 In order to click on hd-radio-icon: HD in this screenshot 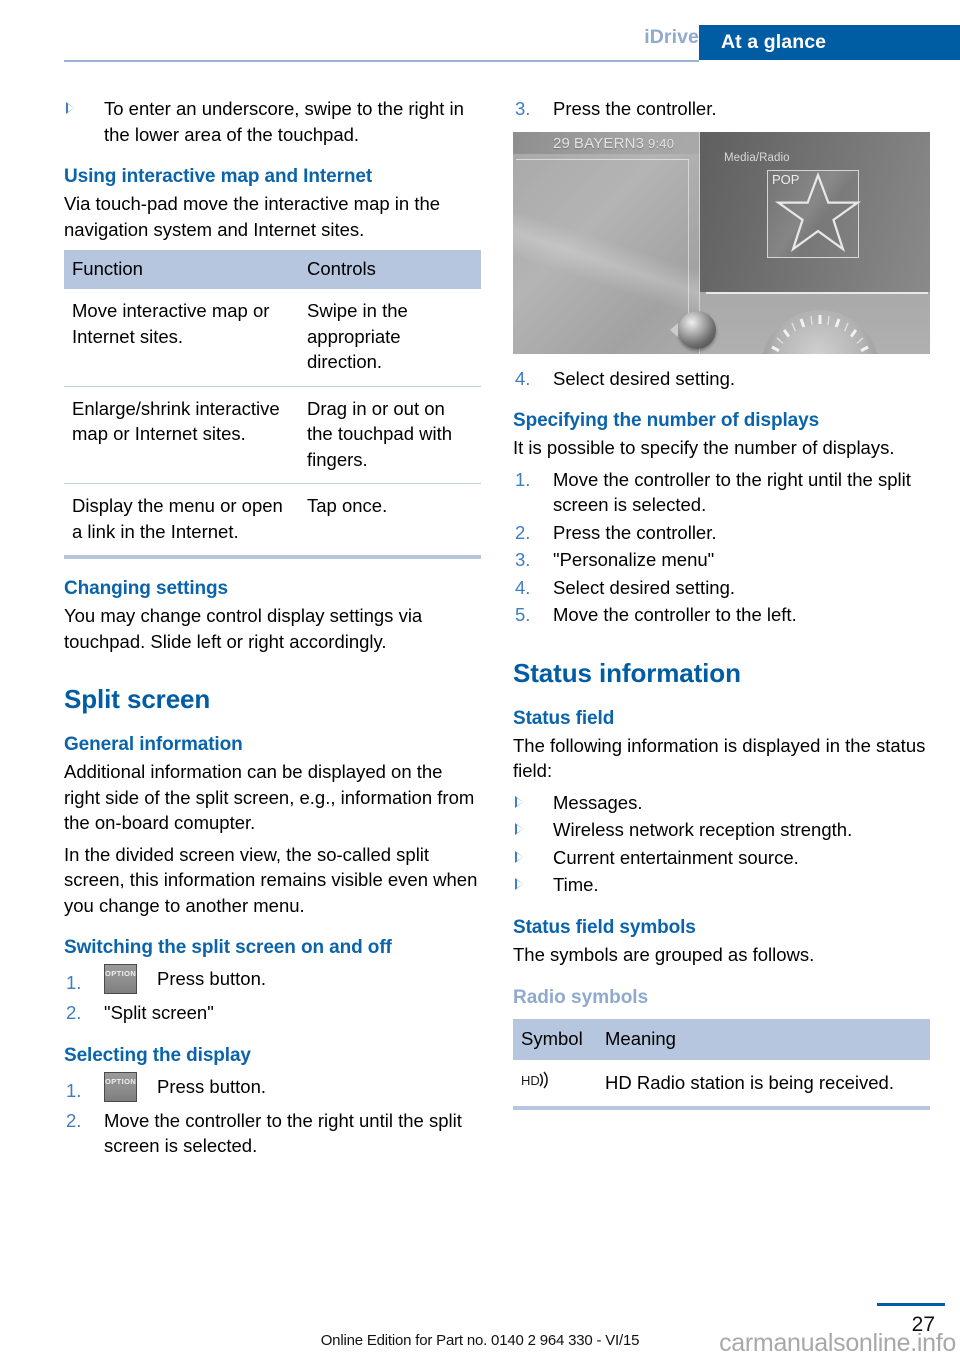, I will do `click(536, 1080)`.